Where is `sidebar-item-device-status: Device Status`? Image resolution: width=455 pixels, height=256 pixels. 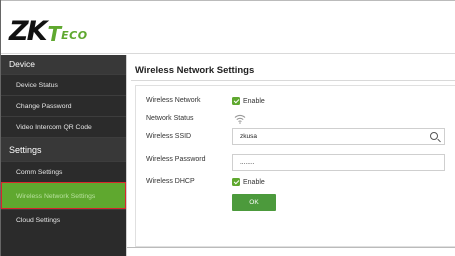
sidebar-item-device-status: Device Status is located at coordinates (63, 84).